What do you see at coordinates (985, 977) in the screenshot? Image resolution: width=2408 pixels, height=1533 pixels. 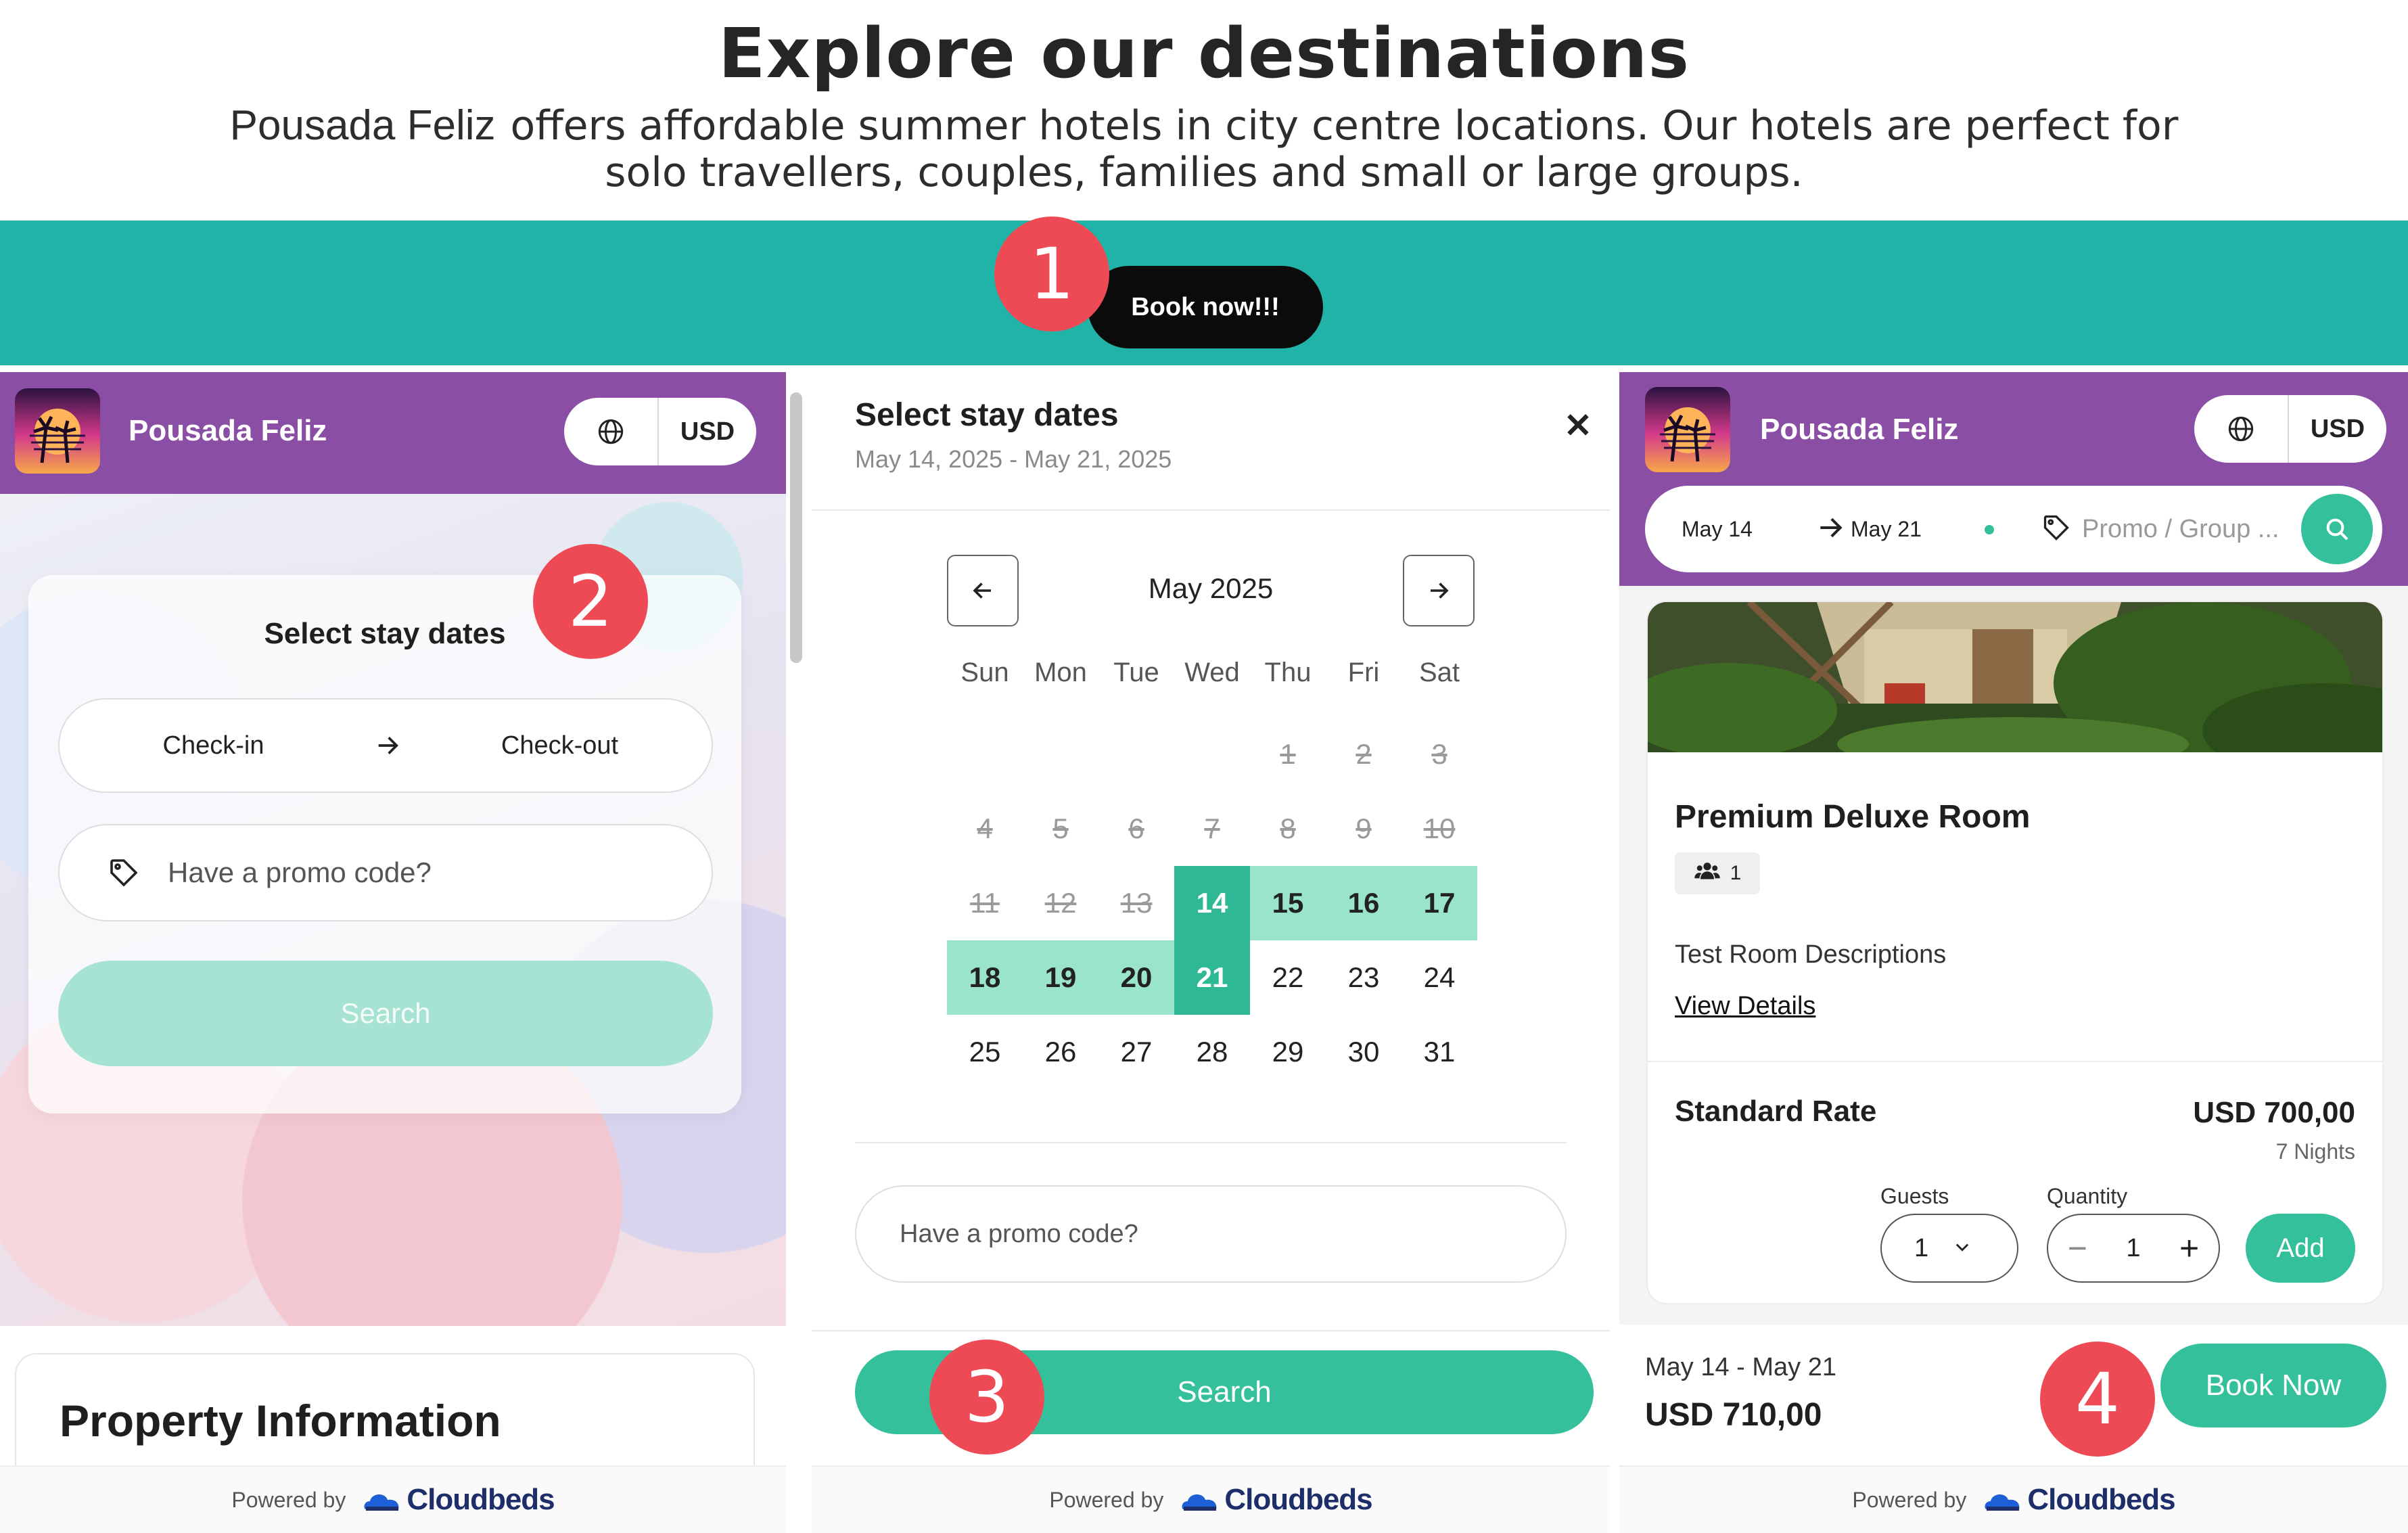 I see `calendar-day-18: 18` at bounding box center [985, 977].